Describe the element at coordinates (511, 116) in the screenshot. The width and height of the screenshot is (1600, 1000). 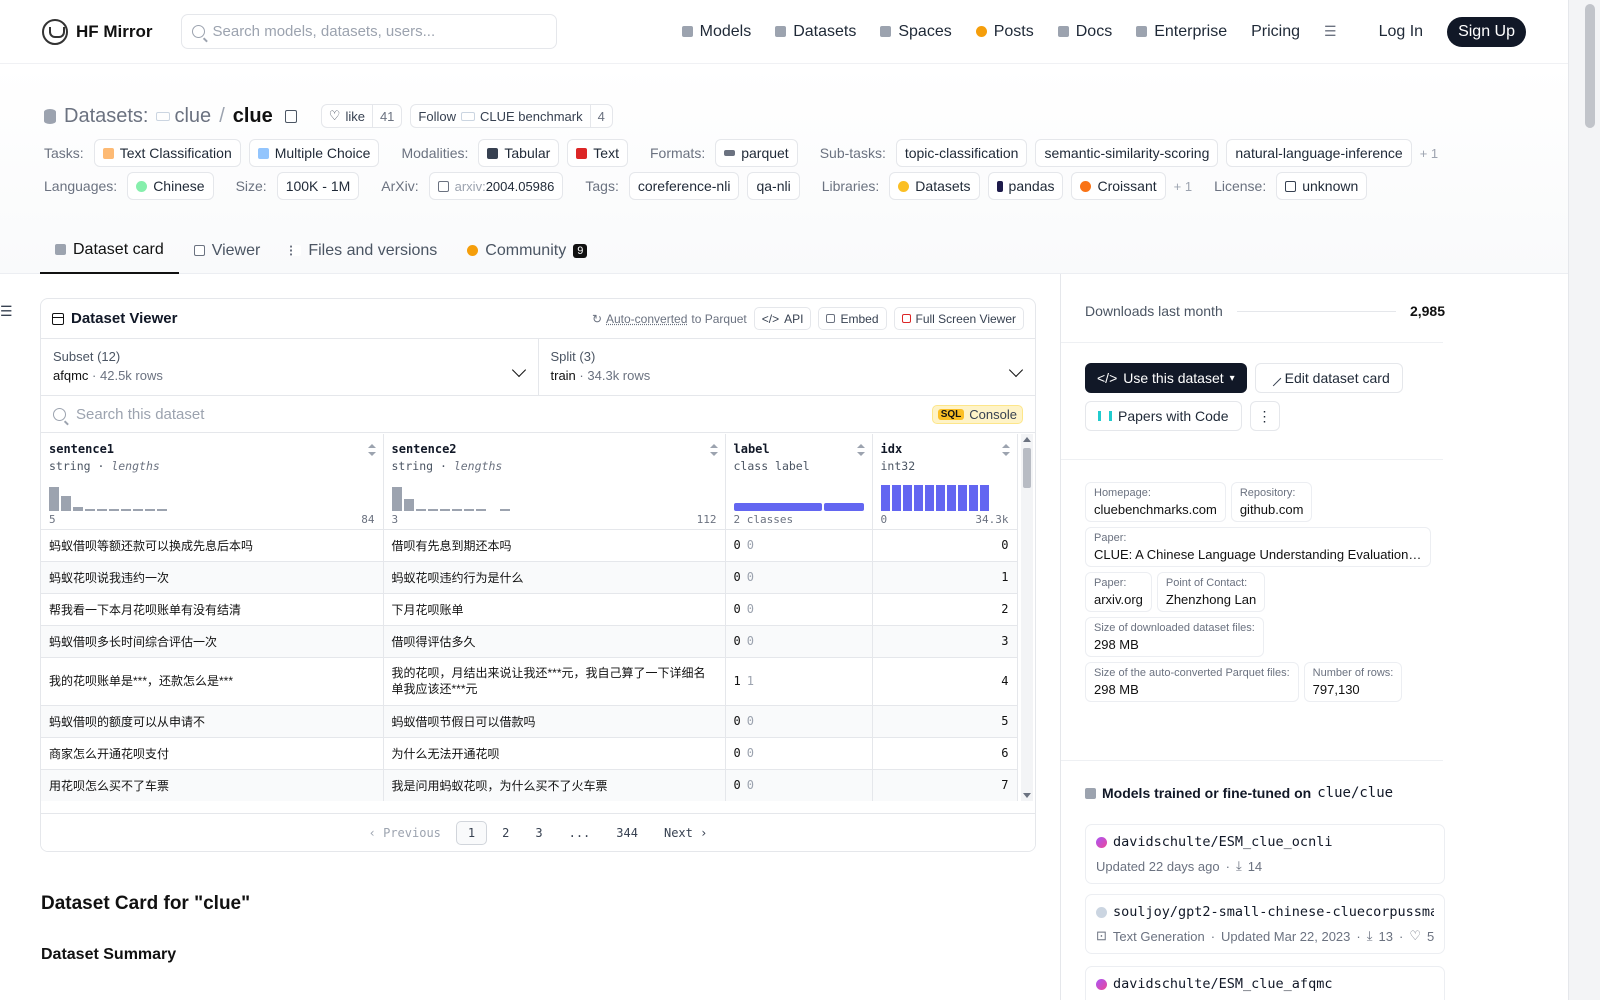
I see `follow-button: Follow CLUE benchmark 4` at that location.